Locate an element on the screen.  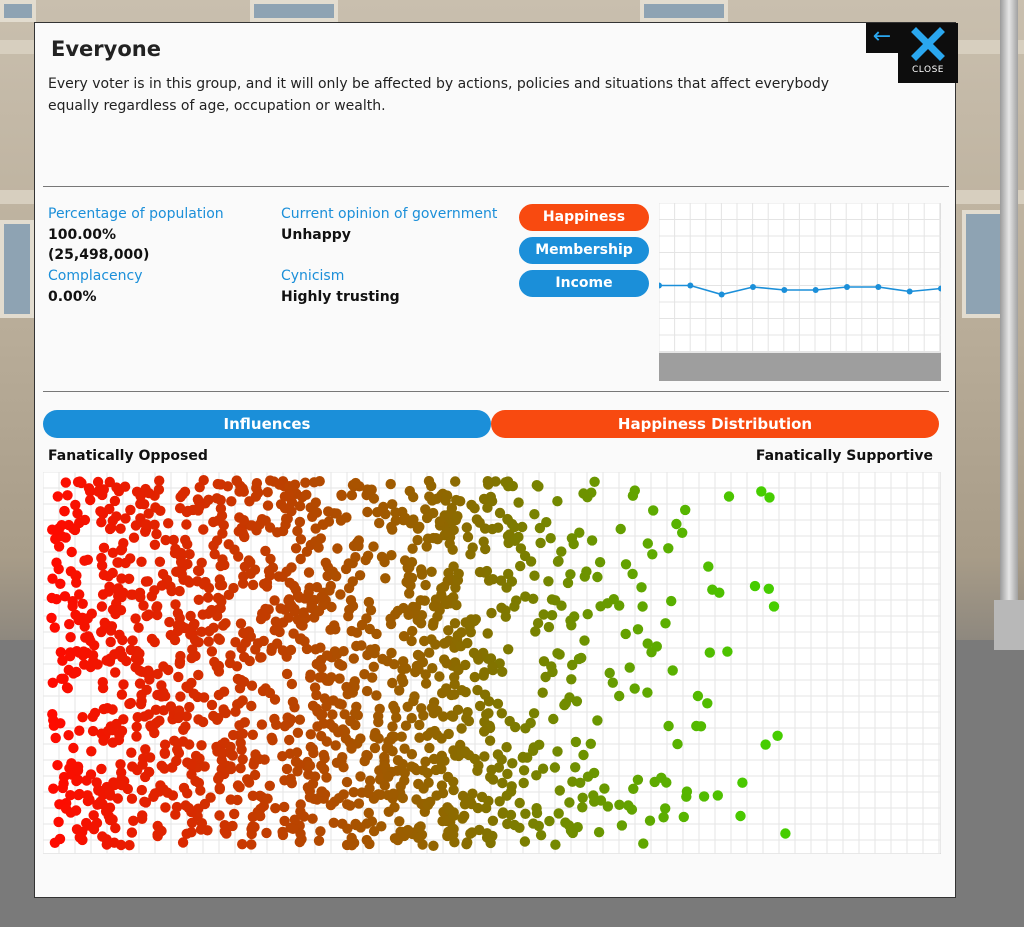
line-point is located at coordinates (784, 290).